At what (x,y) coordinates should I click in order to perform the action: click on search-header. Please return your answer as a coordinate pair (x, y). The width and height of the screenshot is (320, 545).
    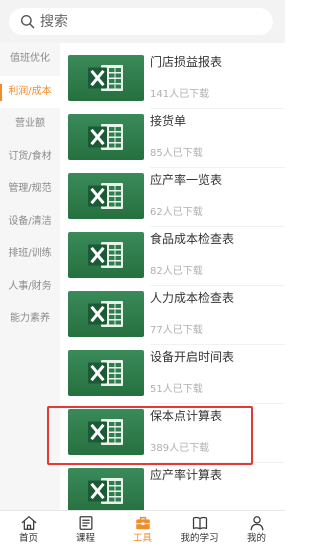
    Looking at the image, I should click on (142, 21).